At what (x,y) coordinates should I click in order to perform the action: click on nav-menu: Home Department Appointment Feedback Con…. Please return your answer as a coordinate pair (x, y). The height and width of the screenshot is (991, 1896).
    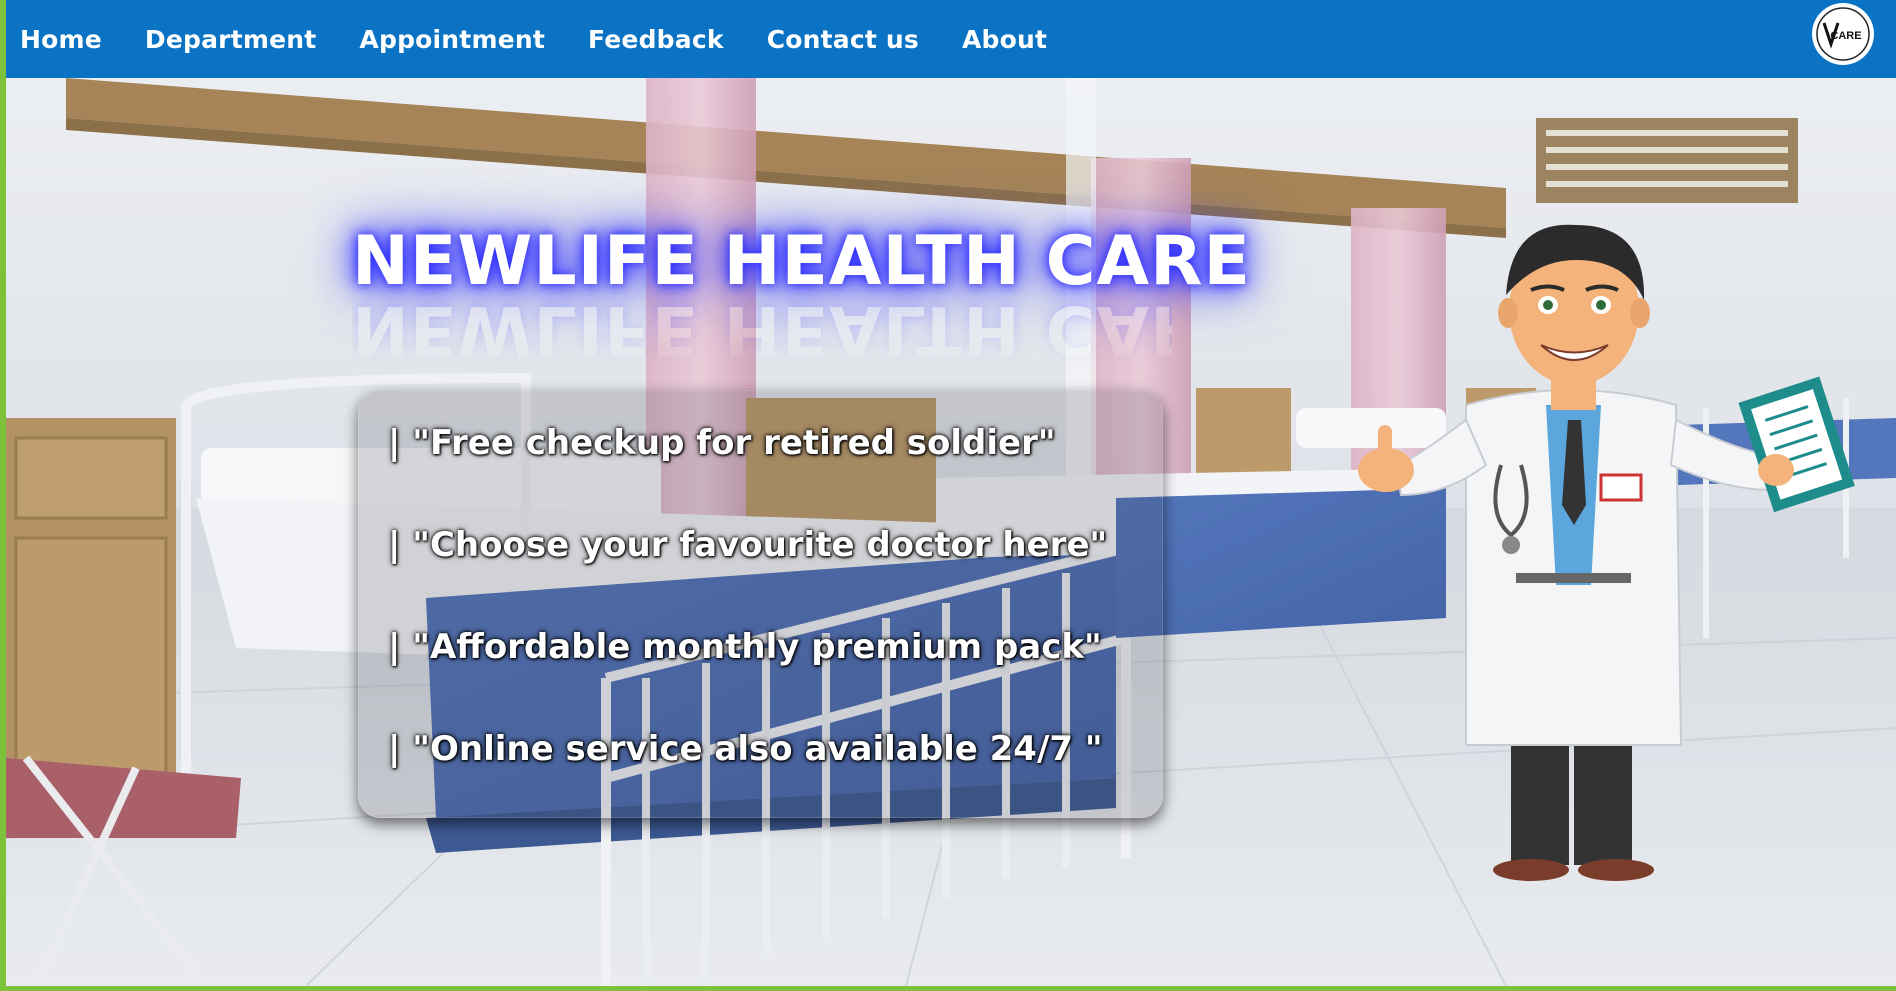
    Looking at the image, I should click on (541, 39).